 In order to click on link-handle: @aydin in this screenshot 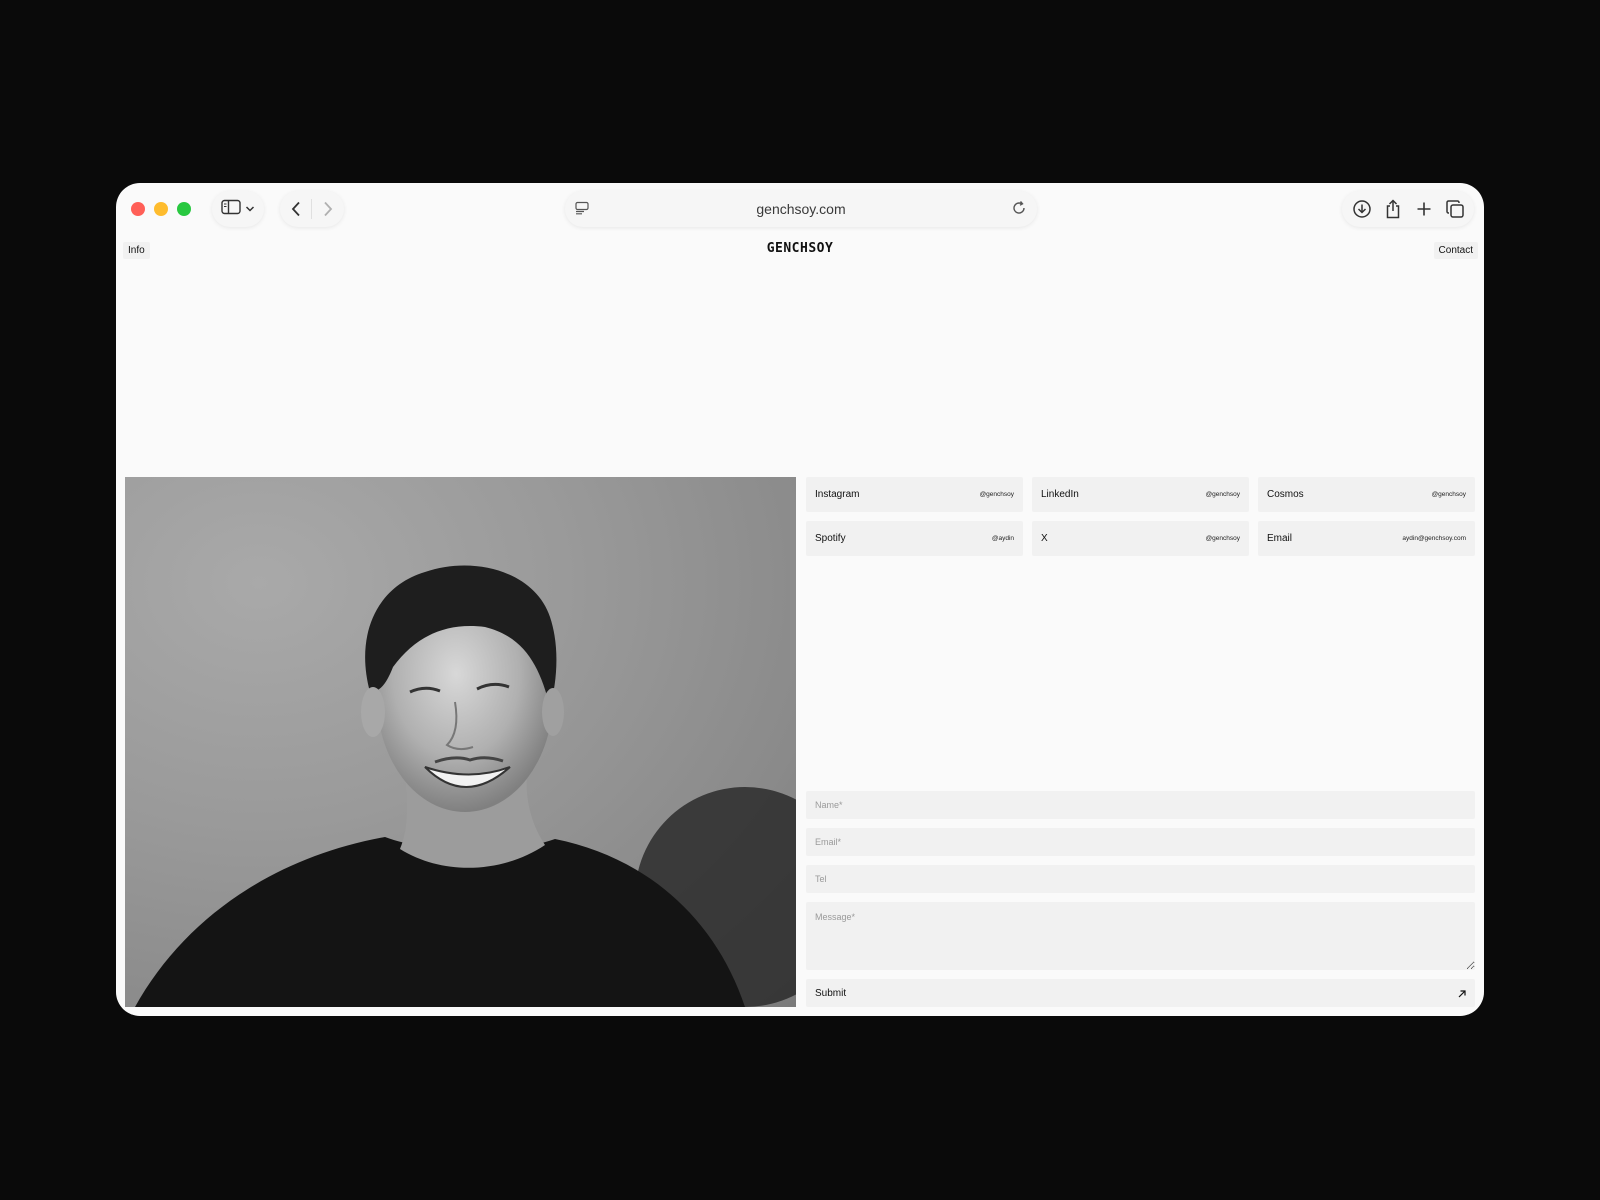, I will do `click(1002, 538)`.